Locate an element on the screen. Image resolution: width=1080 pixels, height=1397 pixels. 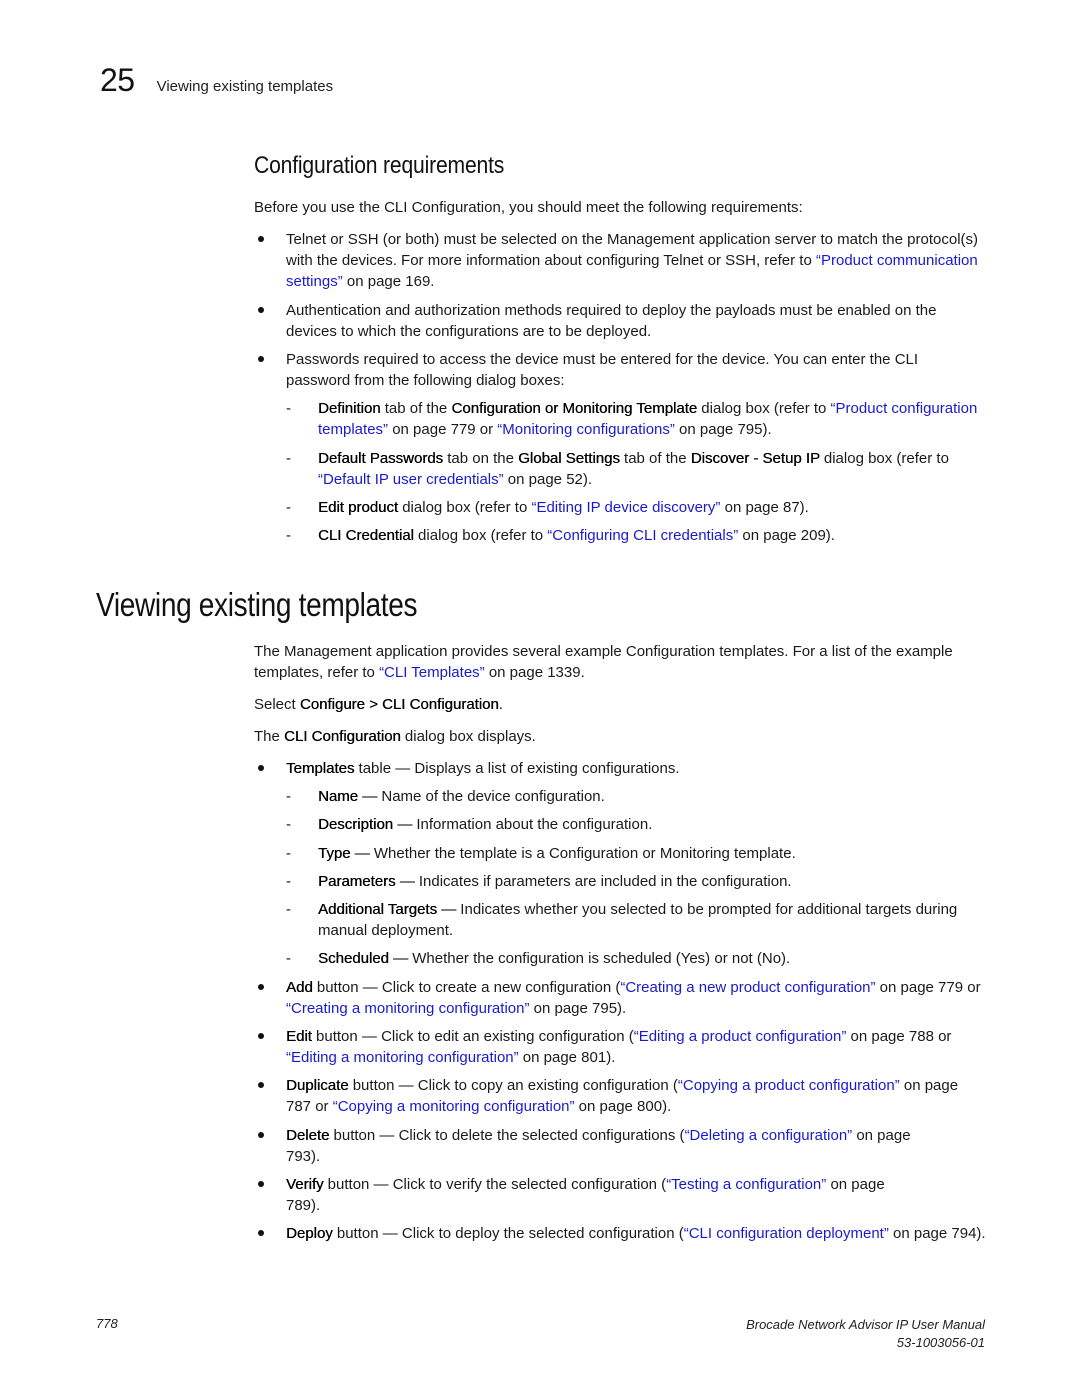
term: CLI Configuration is located at coordinates (342, 736).